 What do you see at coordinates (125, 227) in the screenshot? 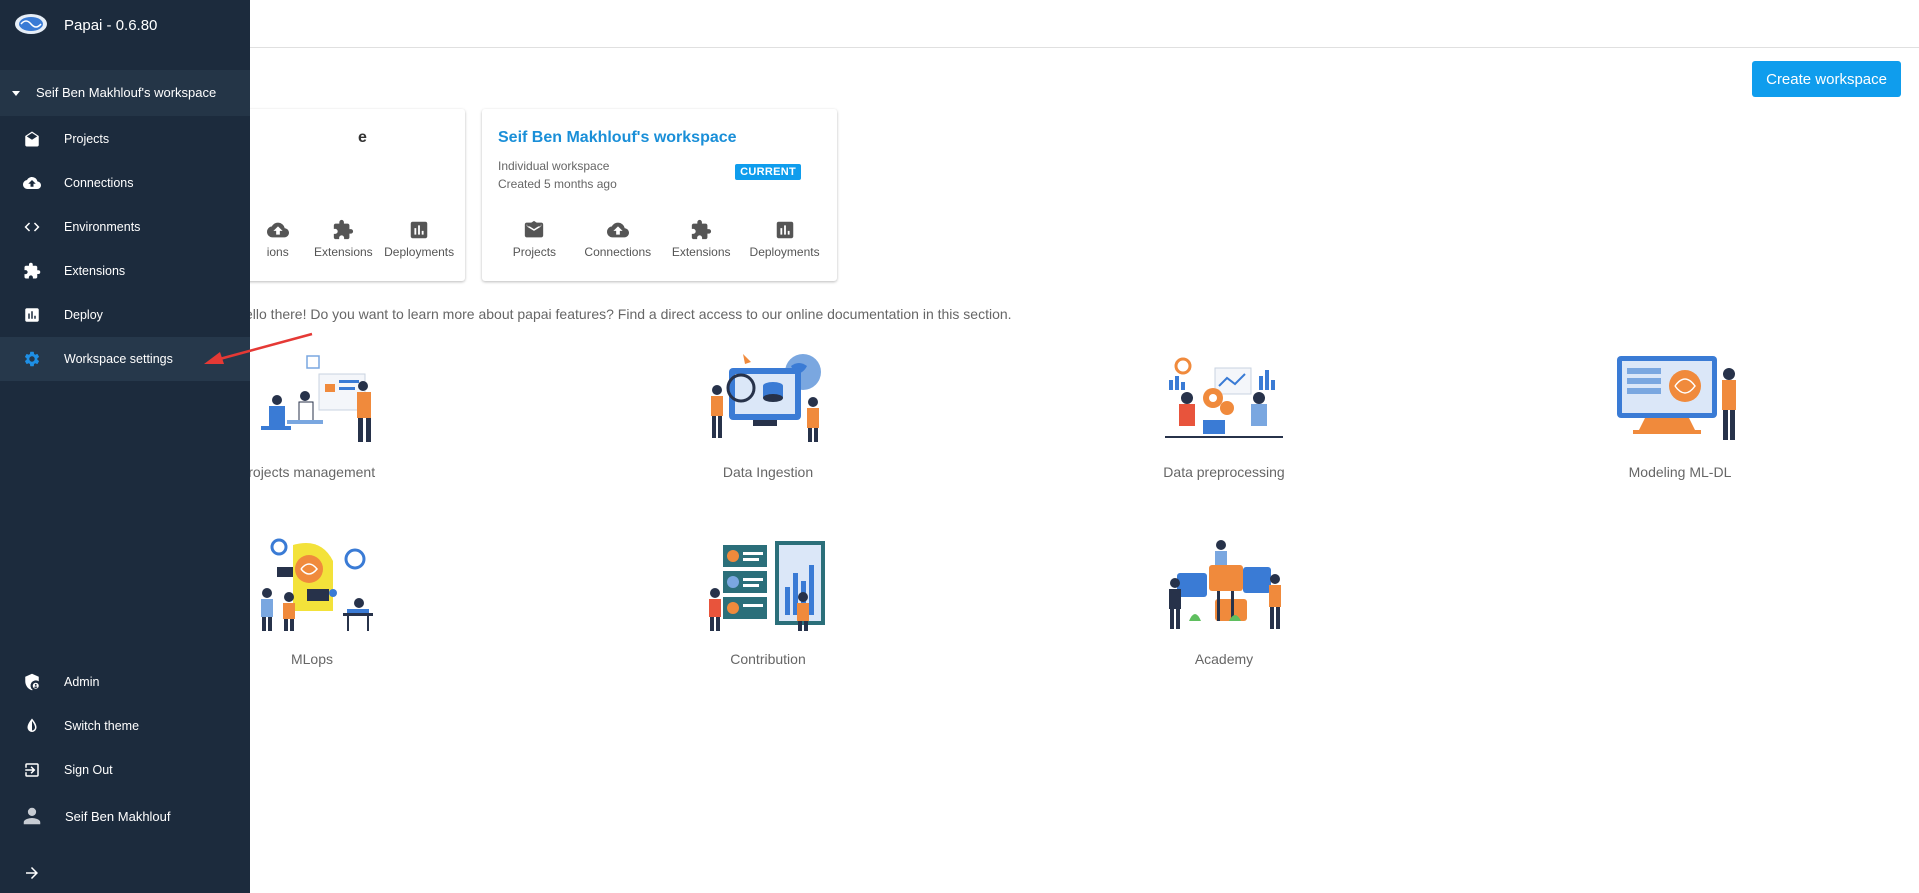
I see `sidebar-item-environments: Environments` at bounding box center [125, 227].